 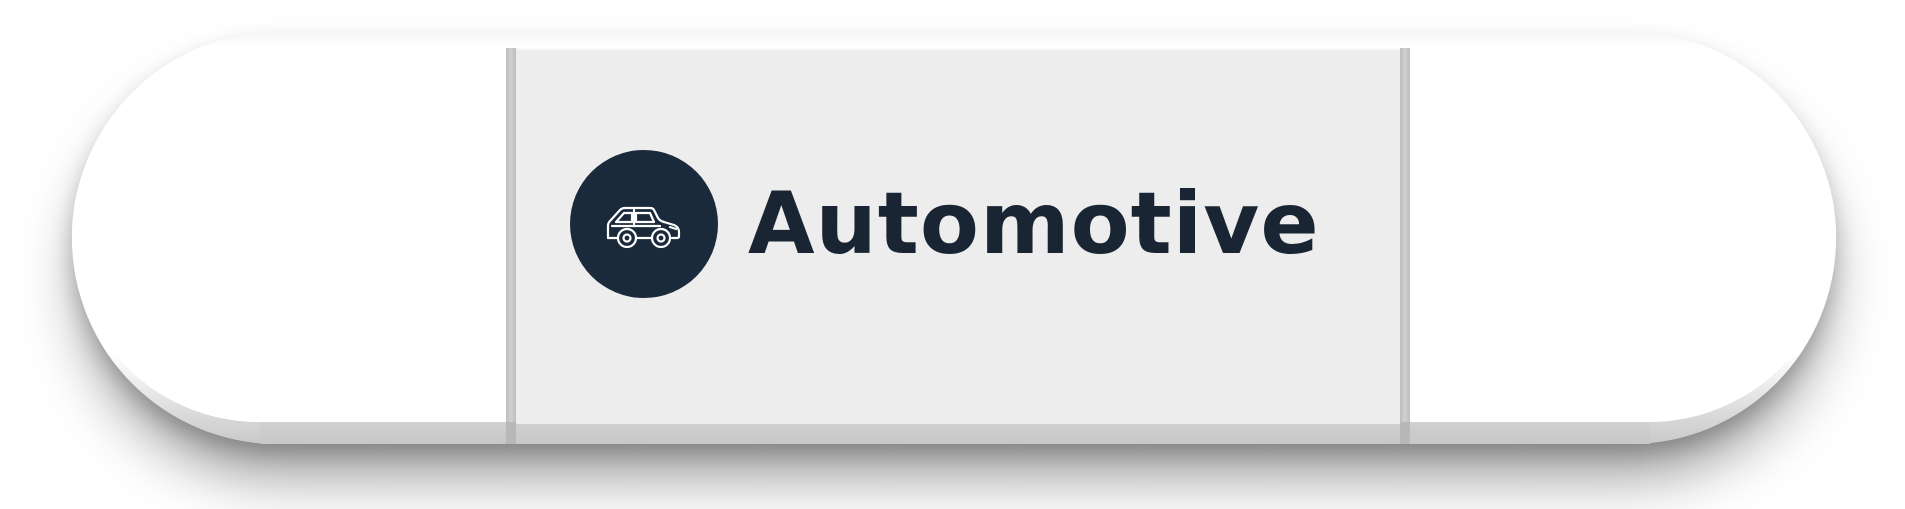 What do you see at coordinates (511, 235) in the screenshot?
I see `left-divider` at bounding box center [511, 235].